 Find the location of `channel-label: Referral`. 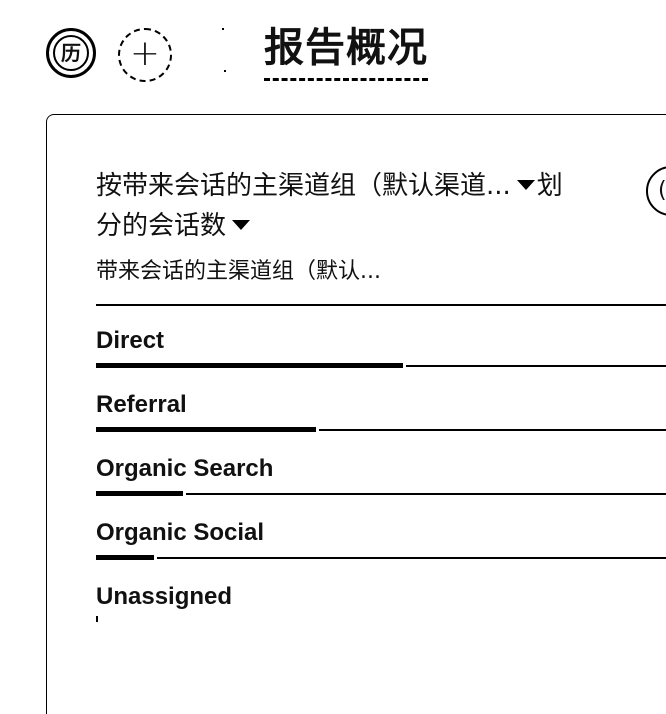

channel-label: Referral is located at coordinates (141, 404).